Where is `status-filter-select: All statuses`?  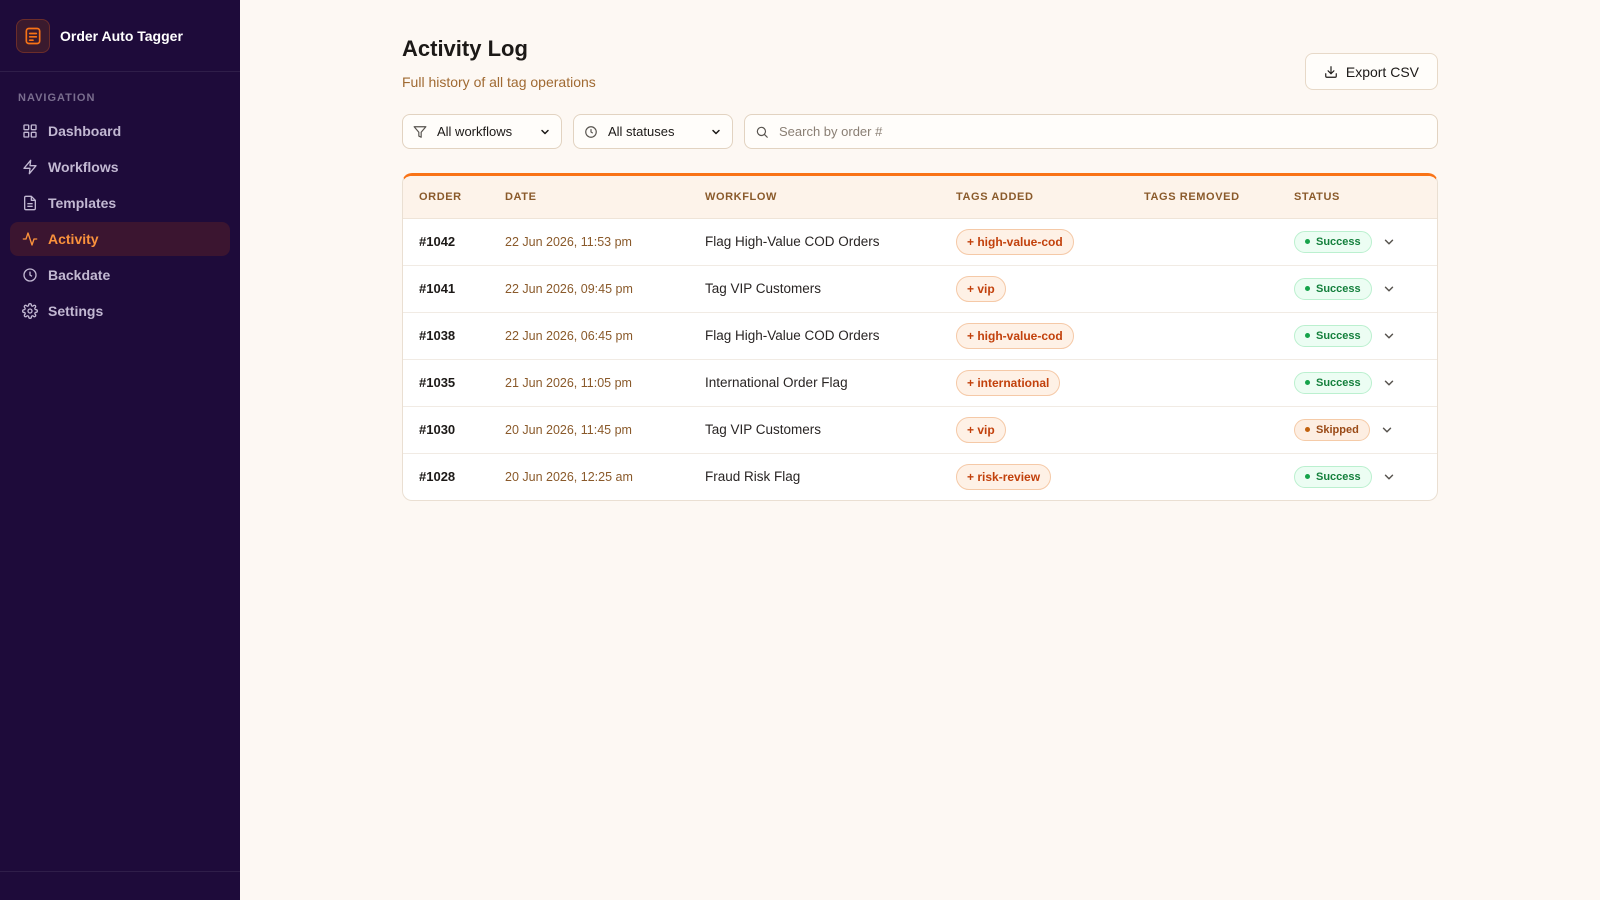
status-filter-select: All statuses is located at coordinates (653, 131).